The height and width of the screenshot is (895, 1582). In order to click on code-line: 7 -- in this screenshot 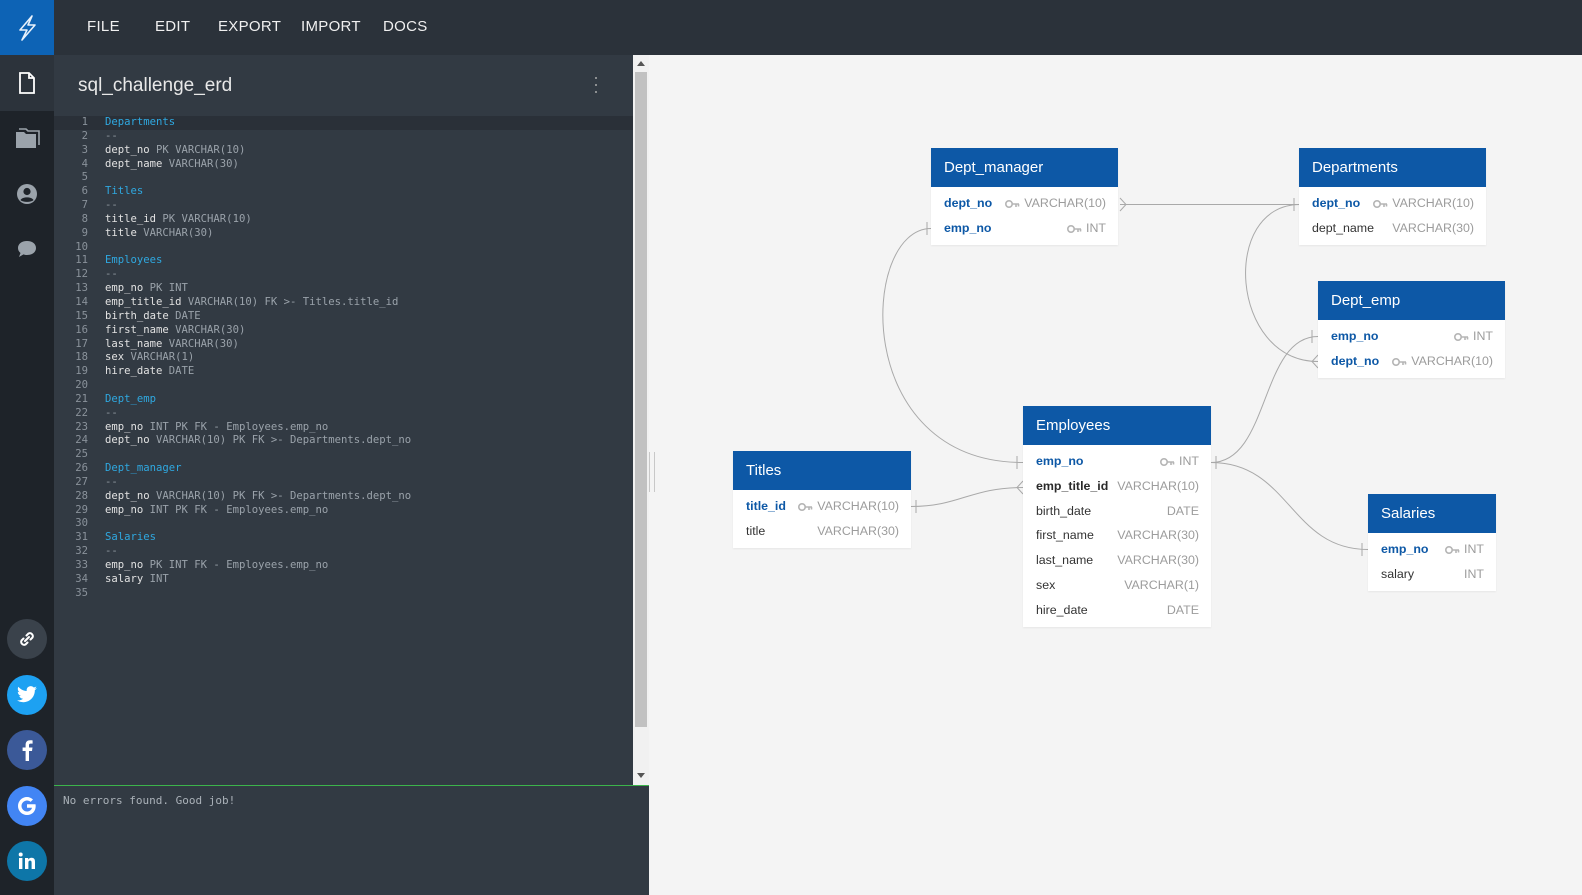, I will do `click(343, 206)`.